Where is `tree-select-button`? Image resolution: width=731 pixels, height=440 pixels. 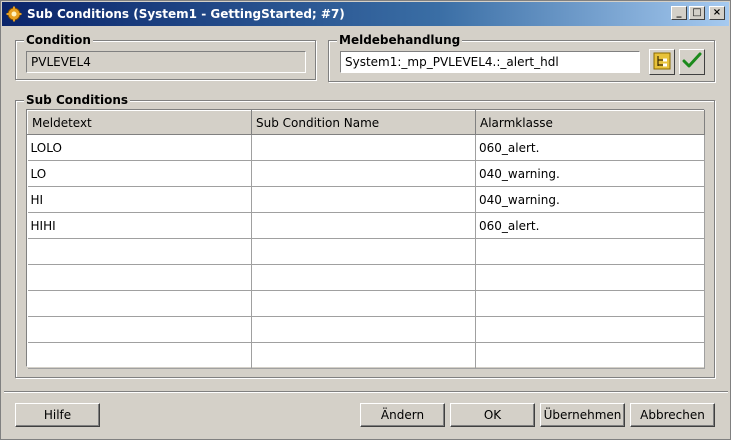
tree-select-button is located at coordinates (662, 62).